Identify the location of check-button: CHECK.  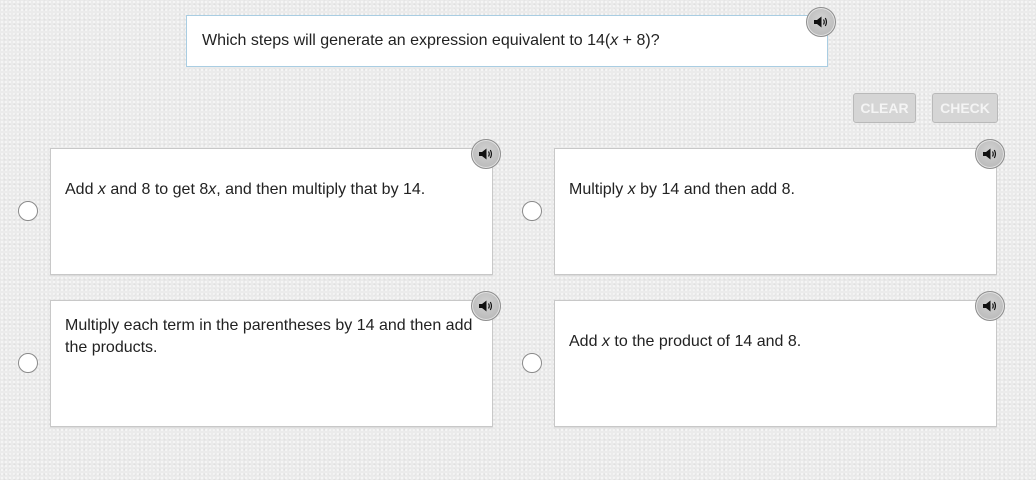
(965, 108).